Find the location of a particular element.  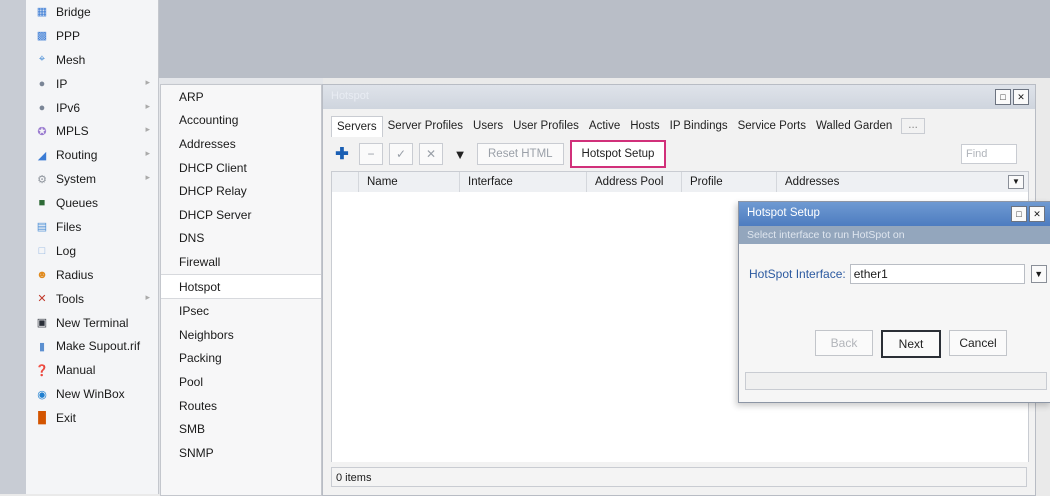

submenu-item-pool: Pool is located at coordinates (241, 382).